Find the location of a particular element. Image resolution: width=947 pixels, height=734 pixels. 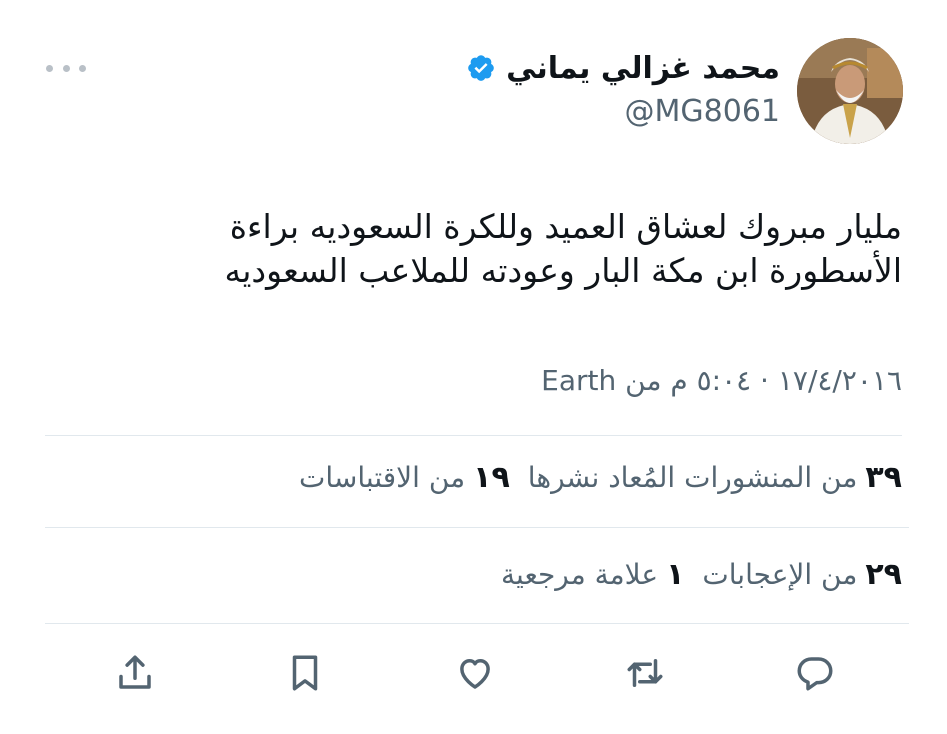

reply-icon is located at coordinates (815, 674).